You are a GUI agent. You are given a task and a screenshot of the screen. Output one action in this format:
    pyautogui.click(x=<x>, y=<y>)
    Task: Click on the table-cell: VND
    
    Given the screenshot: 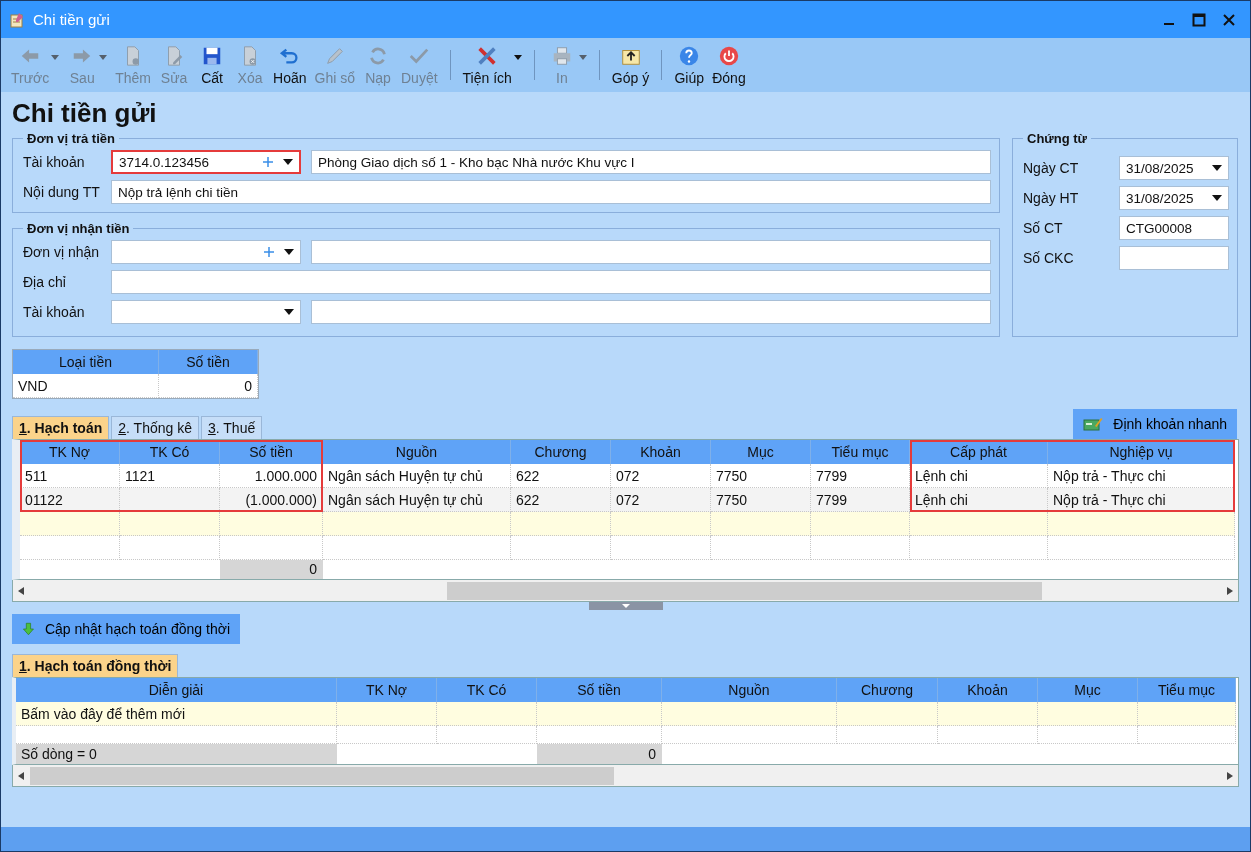 What is the action you would take?
    pyautogui.click(x=86, y=386)
    